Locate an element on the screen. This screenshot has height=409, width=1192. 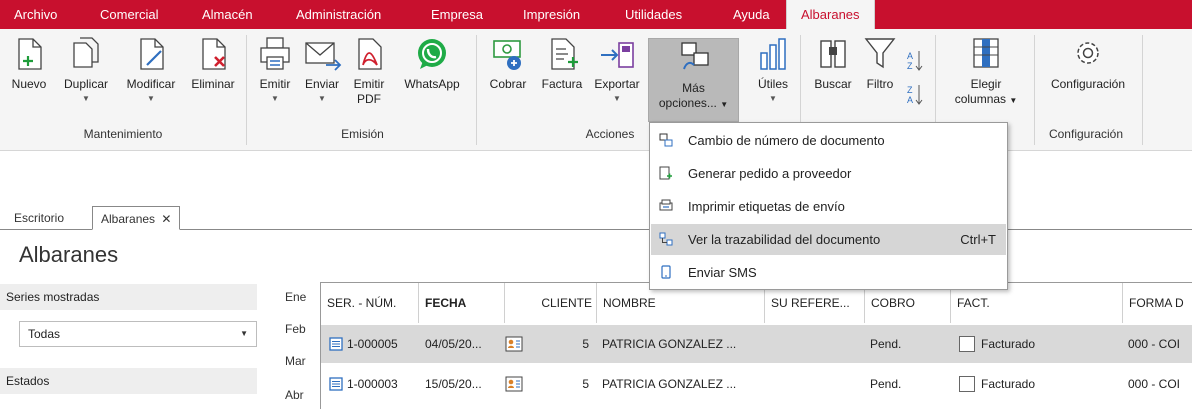
label-printer-icon is located at coordinates (666, 205).